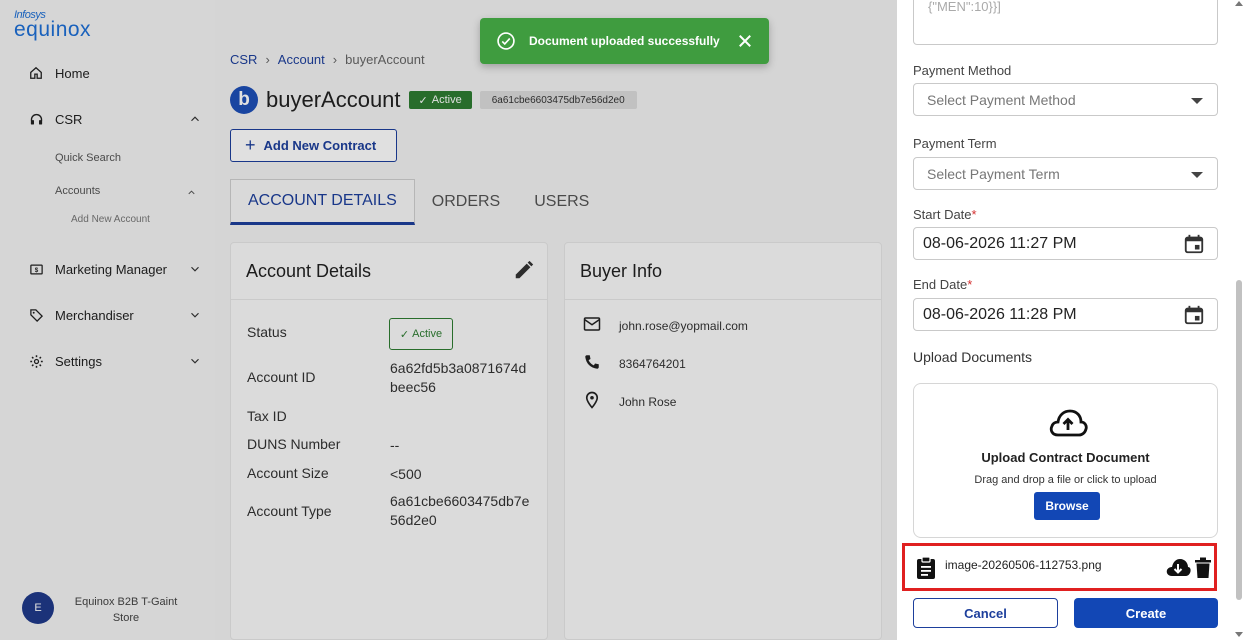 Image resolution: width=1247 pixels, height=640 pixels. I want to click on end-date-field: 08-06-2026 11:28 PM, so click(1065, 314).